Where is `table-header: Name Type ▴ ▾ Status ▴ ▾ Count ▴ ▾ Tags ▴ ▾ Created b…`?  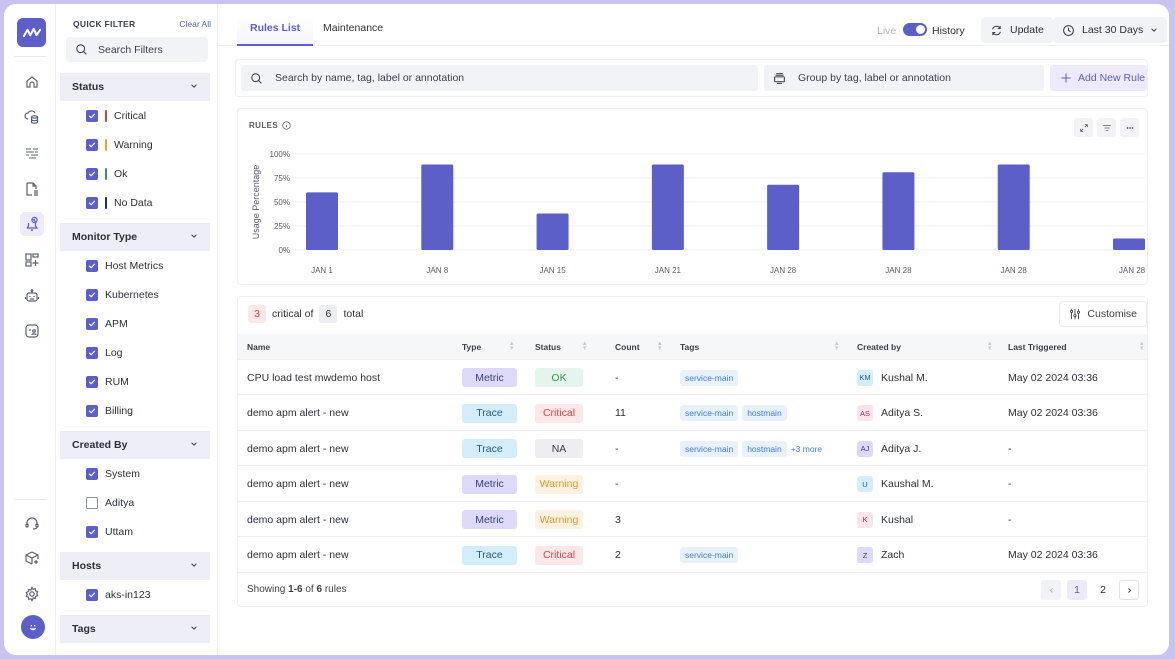
table-header: Name Type ▴ ▾ Status ▴ ▾ Count ▴ ▾ Tags ▴ ▾ Created b… is located at coordinates (692, 347).